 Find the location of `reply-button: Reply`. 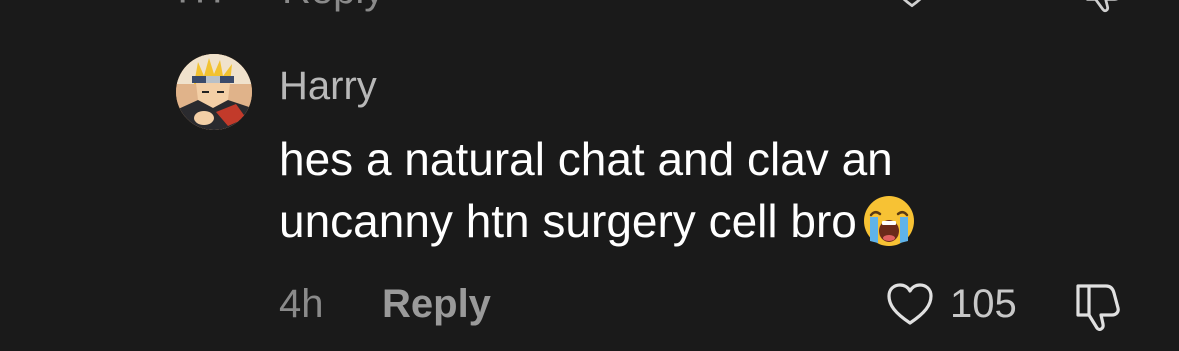

reply-button: Reply is located at coordinates (436, 304).